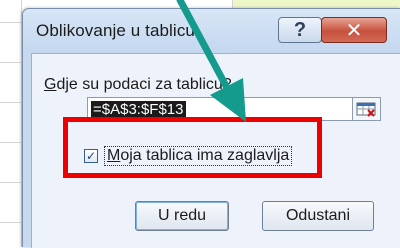 The image size is (400, 248). I want to click on collapse-dialog-button, so click(366, 109).